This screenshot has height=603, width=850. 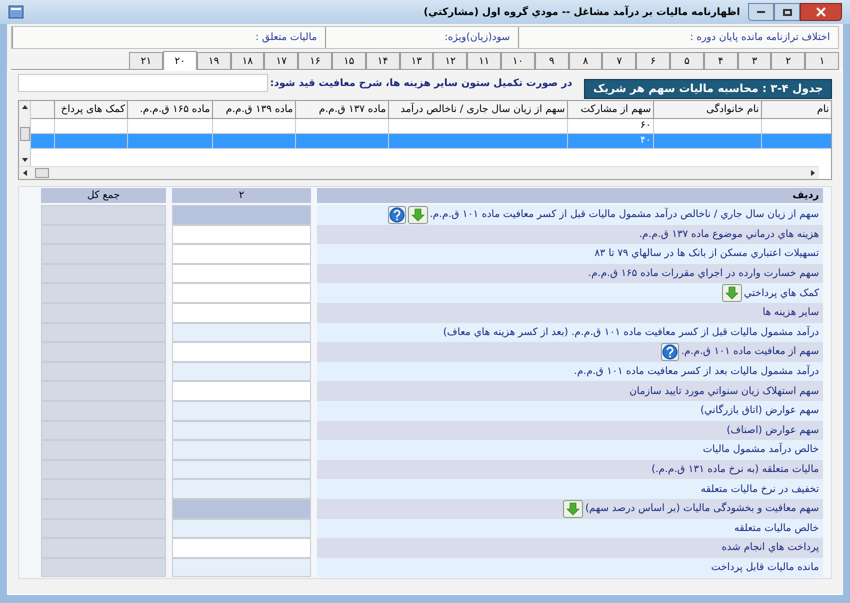 I want to click on tab: ۴, so click(x=721, y=60).